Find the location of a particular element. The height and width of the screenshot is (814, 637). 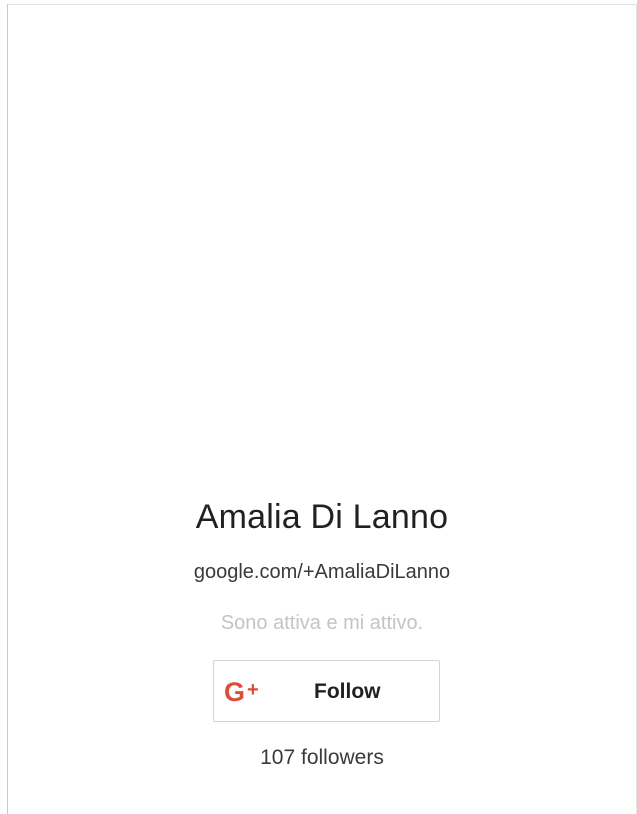

google-plus-icon: G + is located at coordinates (241, 692).